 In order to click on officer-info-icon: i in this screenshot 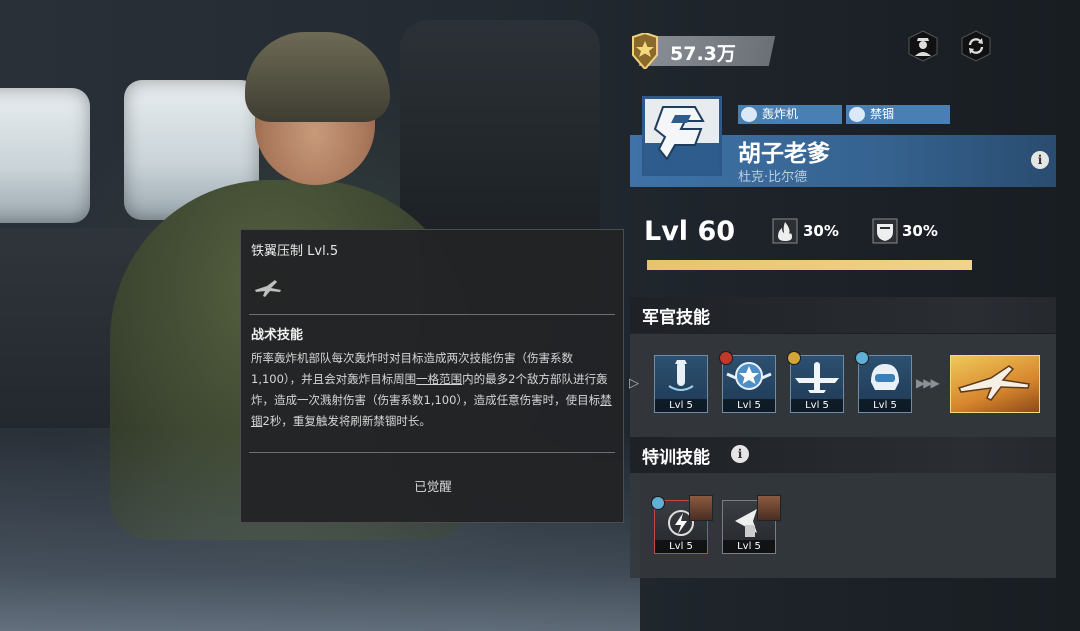, I will do `click(1040, 160)`.